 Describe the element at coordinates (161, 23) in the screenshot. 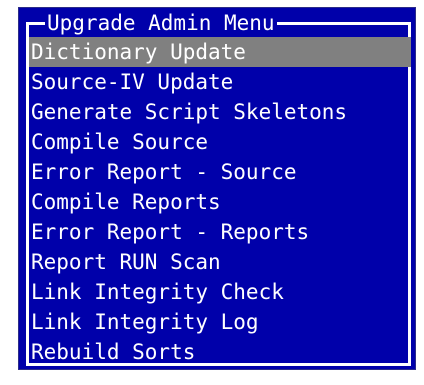

I see `menu-title: Upgrade Admin Menu` at that location.